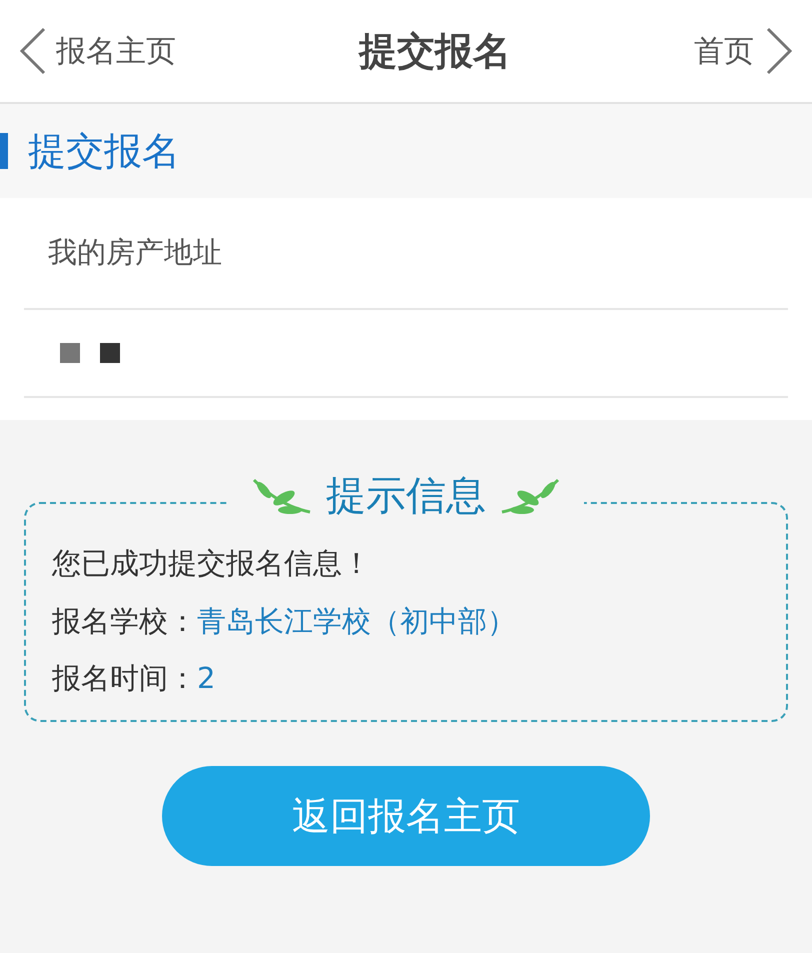 This screenshot has height=953, width=812. Describe the element at coordinates (135, 253) in the screenshot. I see `field-label: 我的房产地址` at that location.